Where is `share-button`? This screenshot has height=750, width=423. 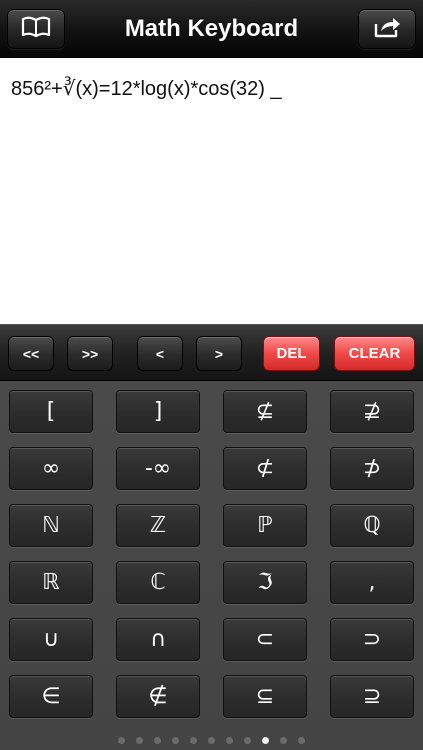 share-button is located at coordinates (387, 29).